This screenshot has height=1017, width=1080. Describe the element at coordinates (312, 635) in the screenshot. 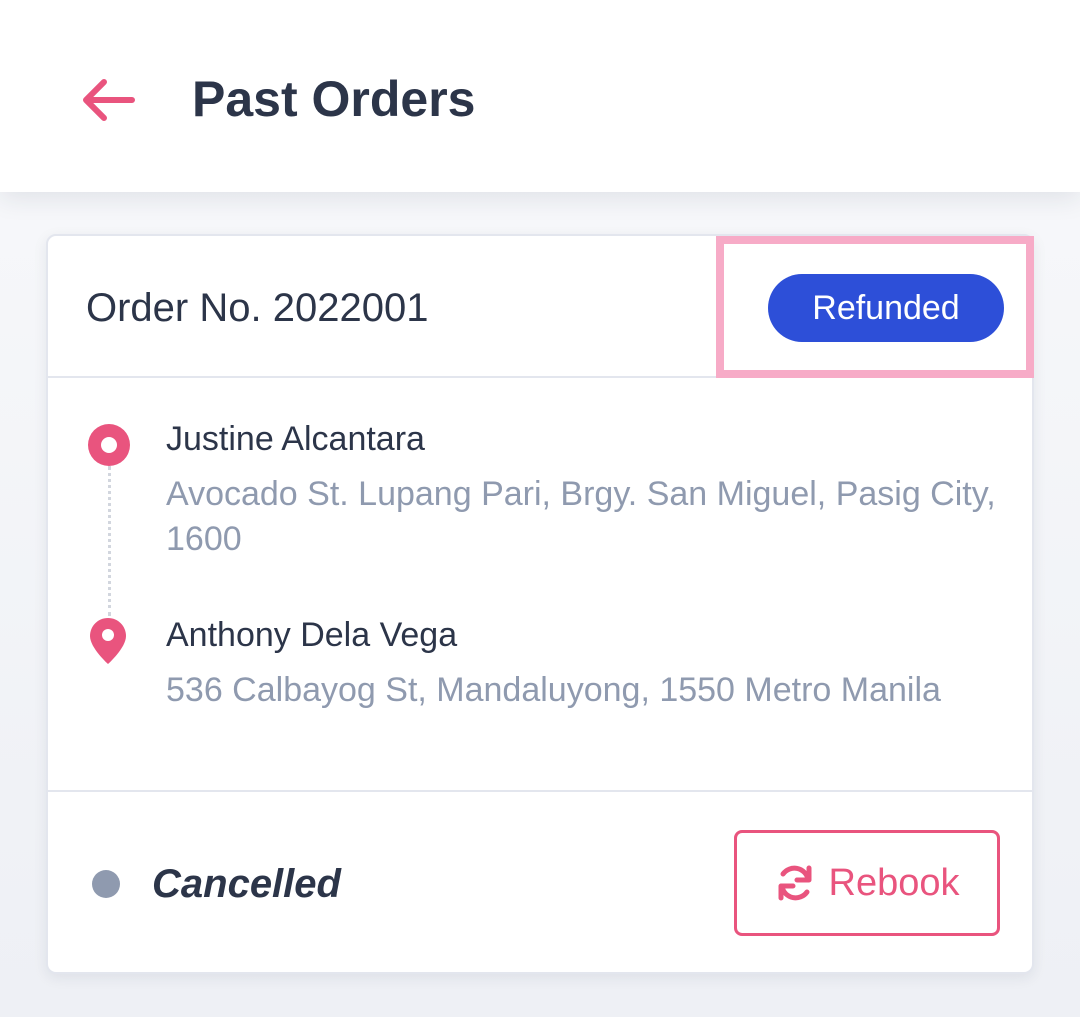

I see `destination-name: Anthony Dela Vega` at that location.